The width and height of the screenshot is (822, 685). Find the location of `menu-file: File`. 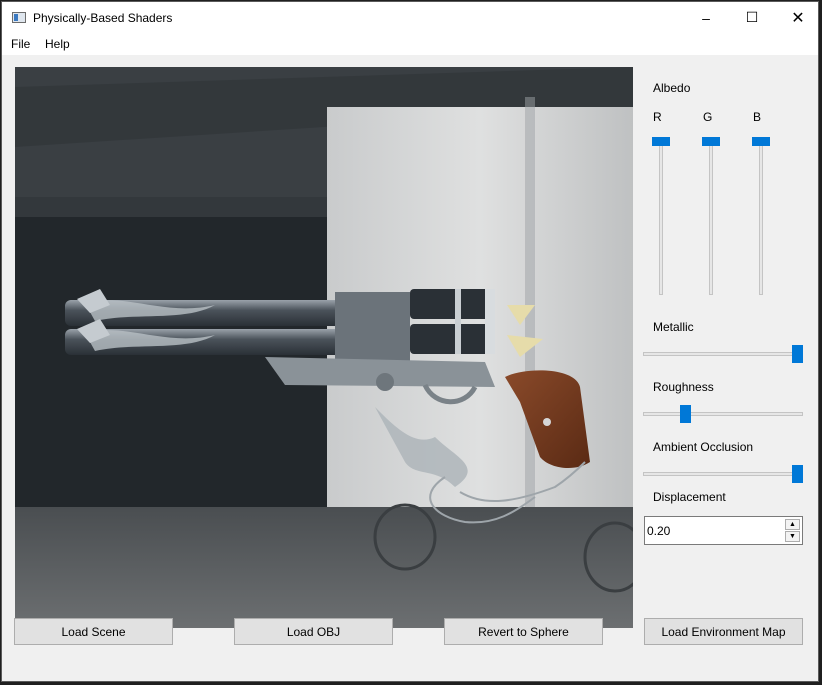

menu-file: File is located at coordinates (20, 44).